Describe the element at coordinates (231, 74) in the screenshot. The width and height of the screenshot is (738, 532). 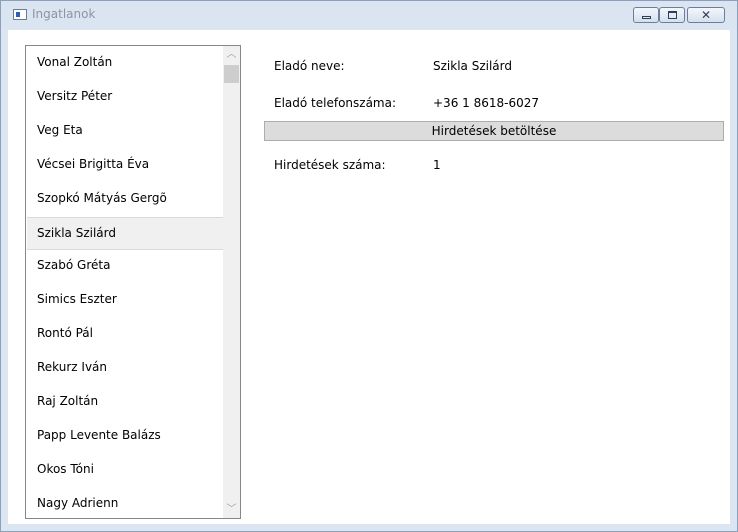
I see `scrollbar-thumb` at that location.